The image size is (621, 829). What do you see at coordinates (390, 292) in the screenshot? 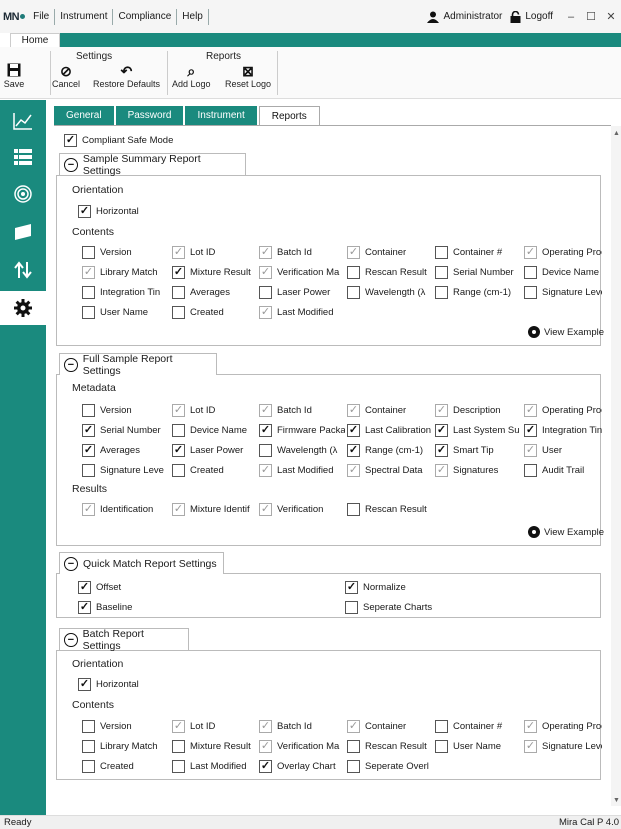
I see `checkbox-wavelength: Wavelength (λ` at bounding box center [390, 292].